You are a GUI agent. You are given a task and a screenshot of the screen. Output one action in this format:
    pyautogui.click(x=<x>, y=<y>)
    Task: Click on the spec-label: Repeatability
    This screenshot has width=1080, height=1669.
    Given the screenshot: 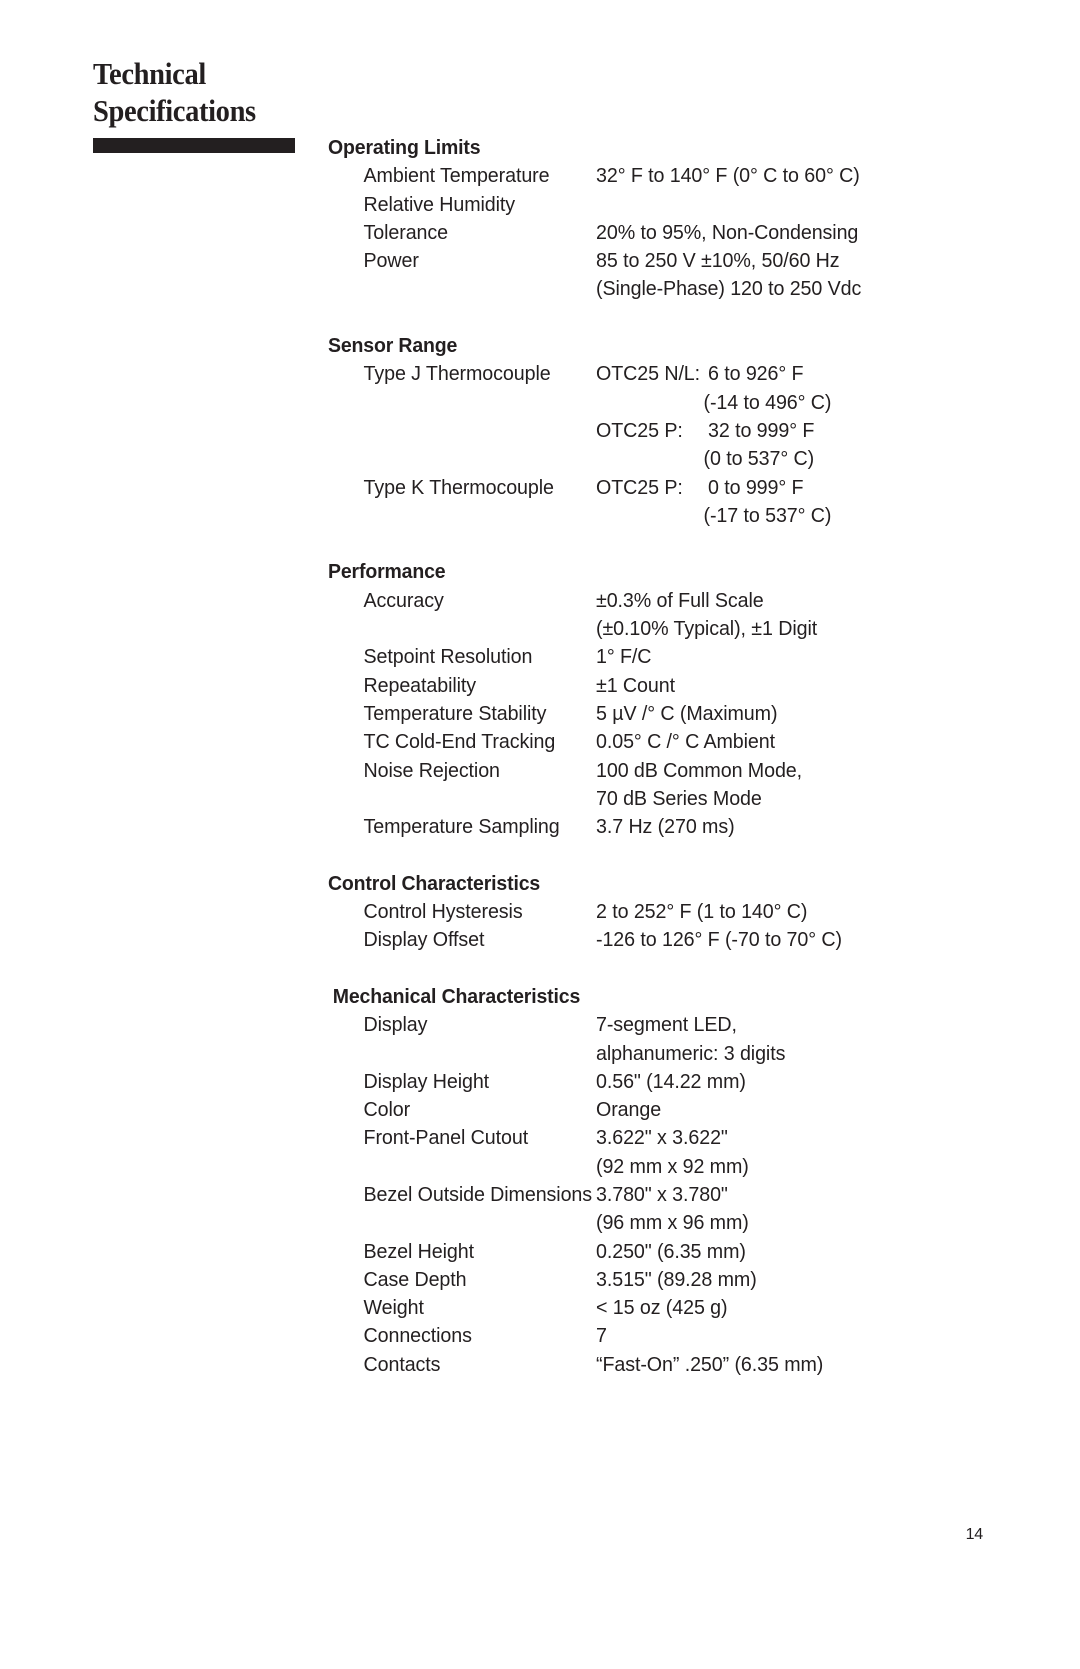 What is the action you would take?
    pyautogui.click(x=420, y=685)
    